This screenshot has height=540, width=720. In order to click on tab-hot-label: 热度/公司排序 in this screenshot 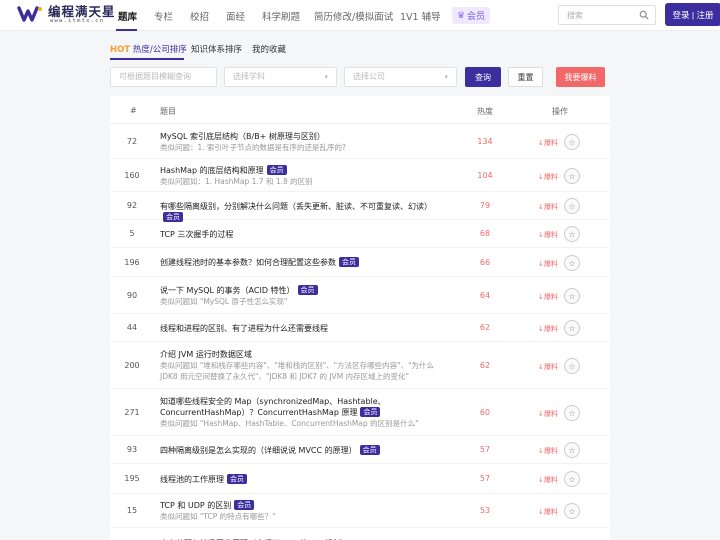, I will do `click(159, 50)`.